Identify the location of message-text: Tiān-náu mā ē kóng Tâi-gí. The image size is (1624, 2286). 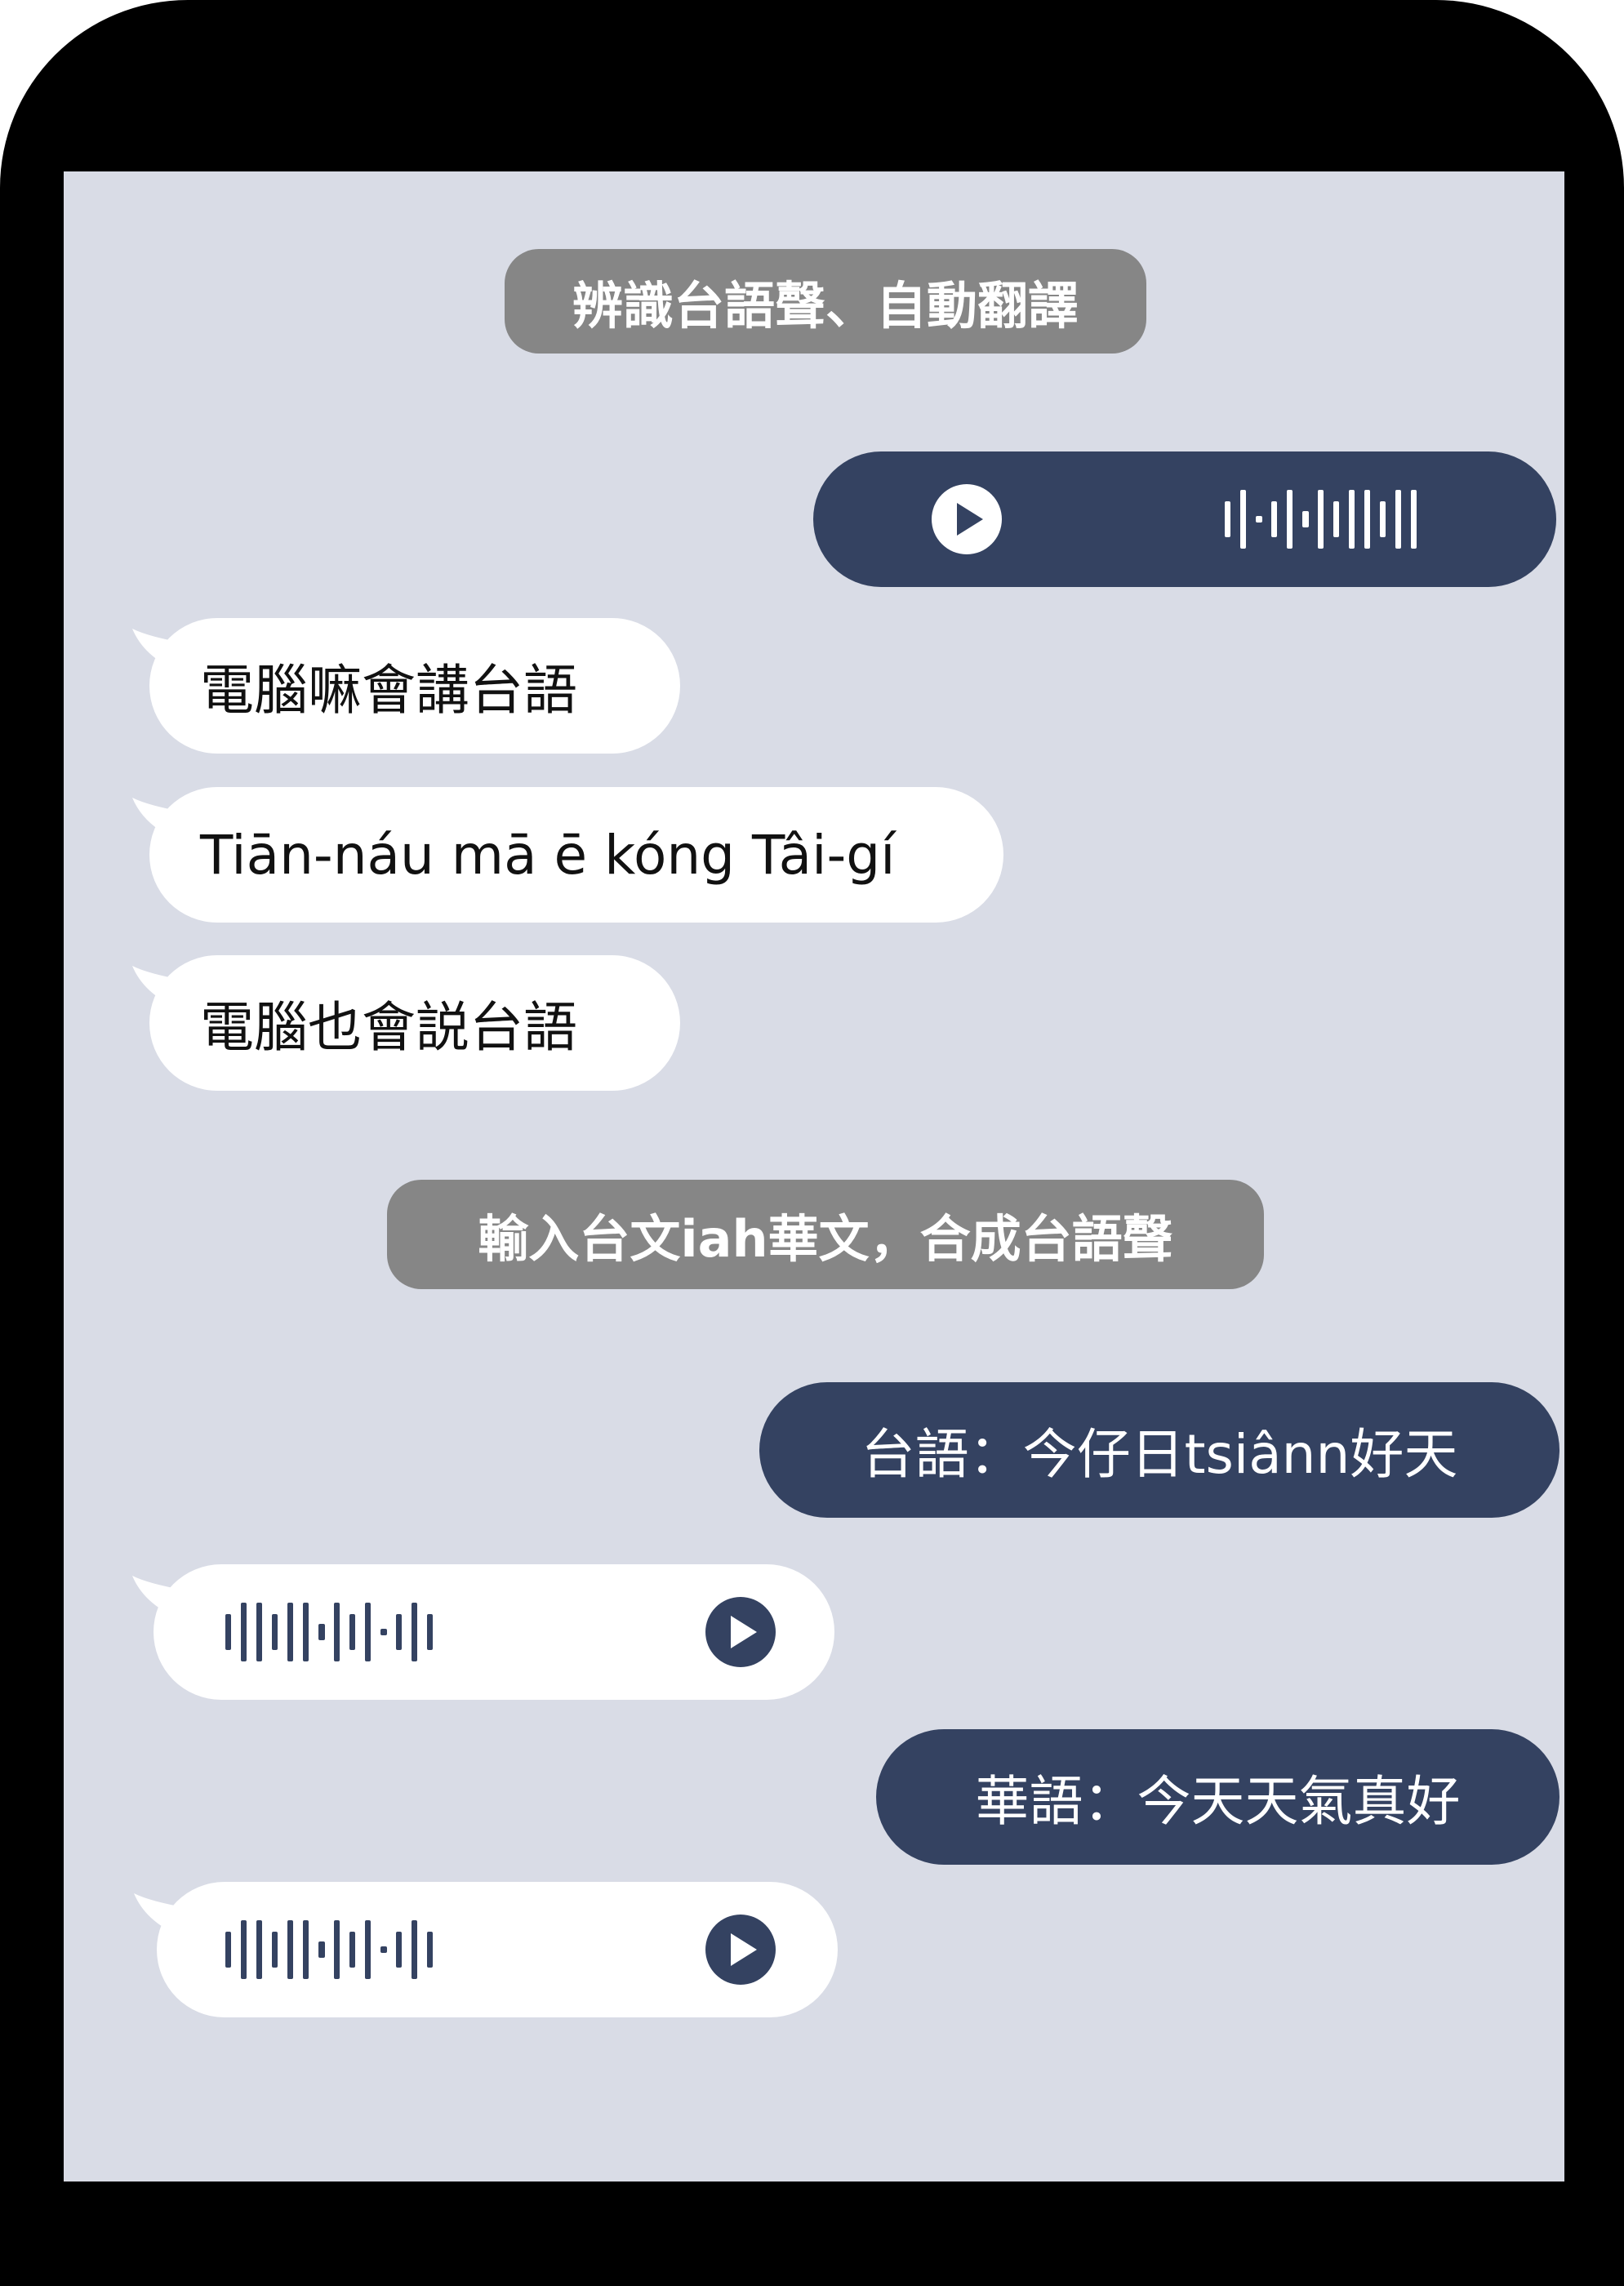
(548, 855).